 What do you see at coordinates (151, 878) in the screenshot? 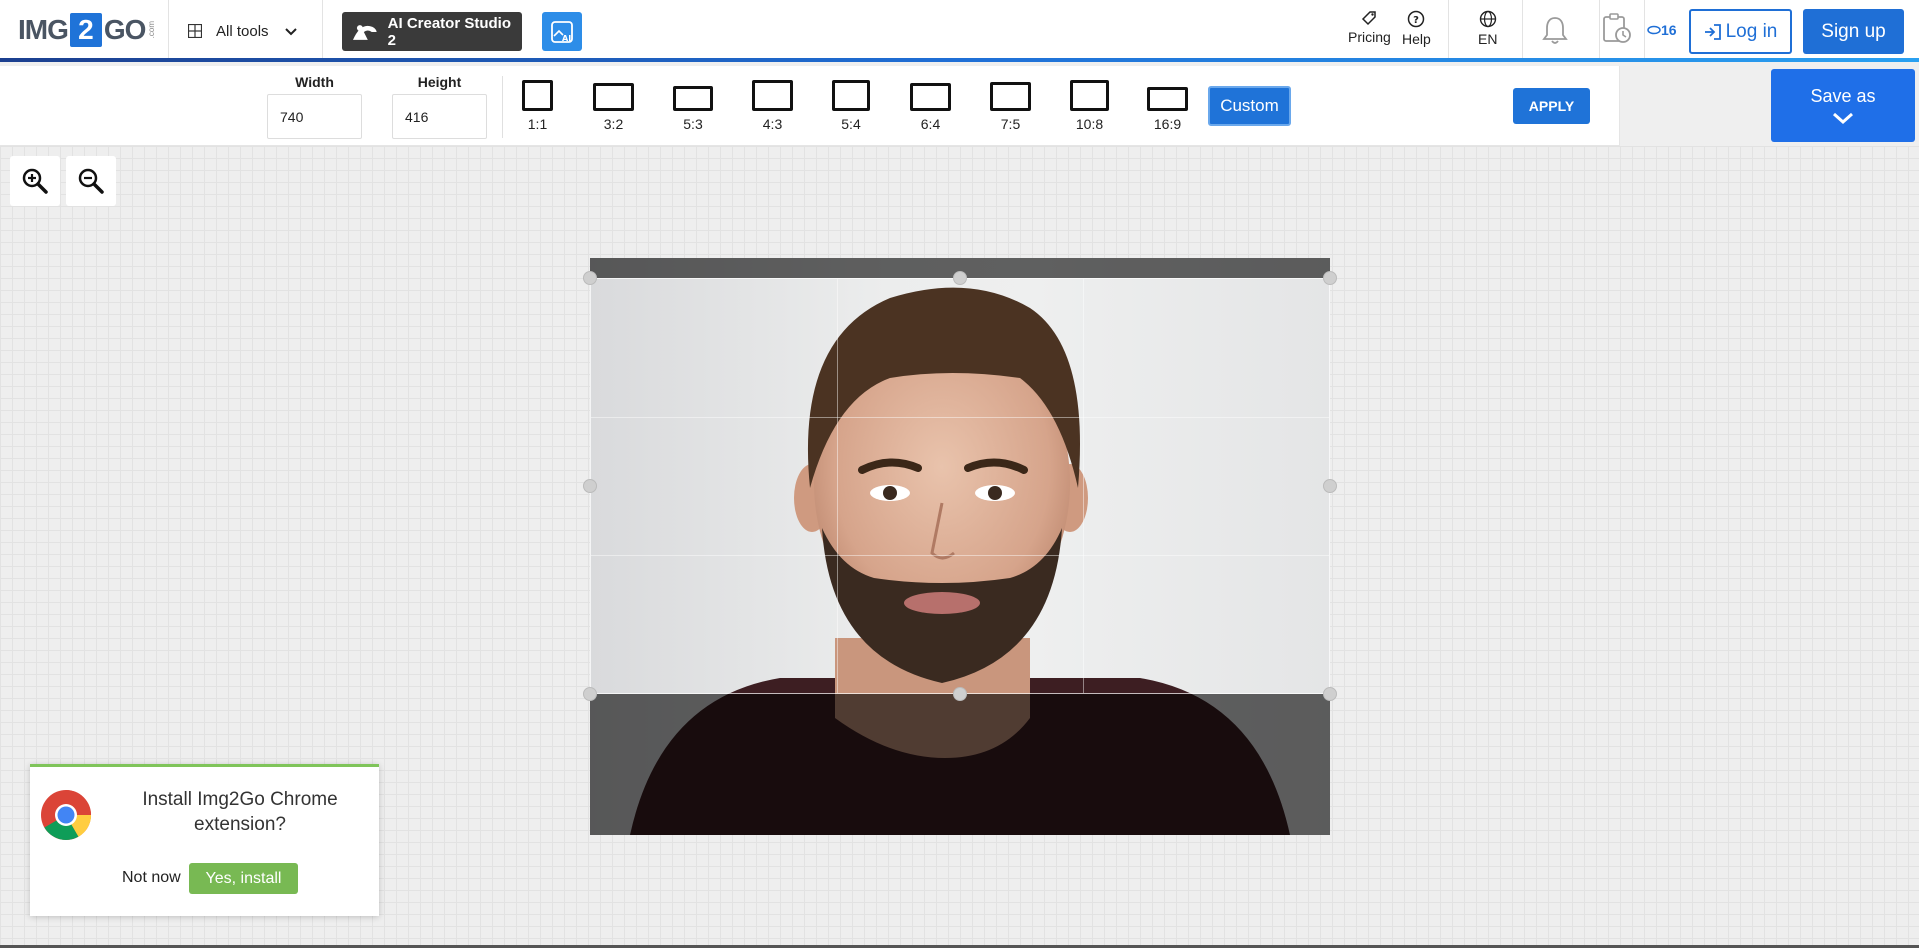
I see `not-now-button: Not now` at bounding box center [151, 878].